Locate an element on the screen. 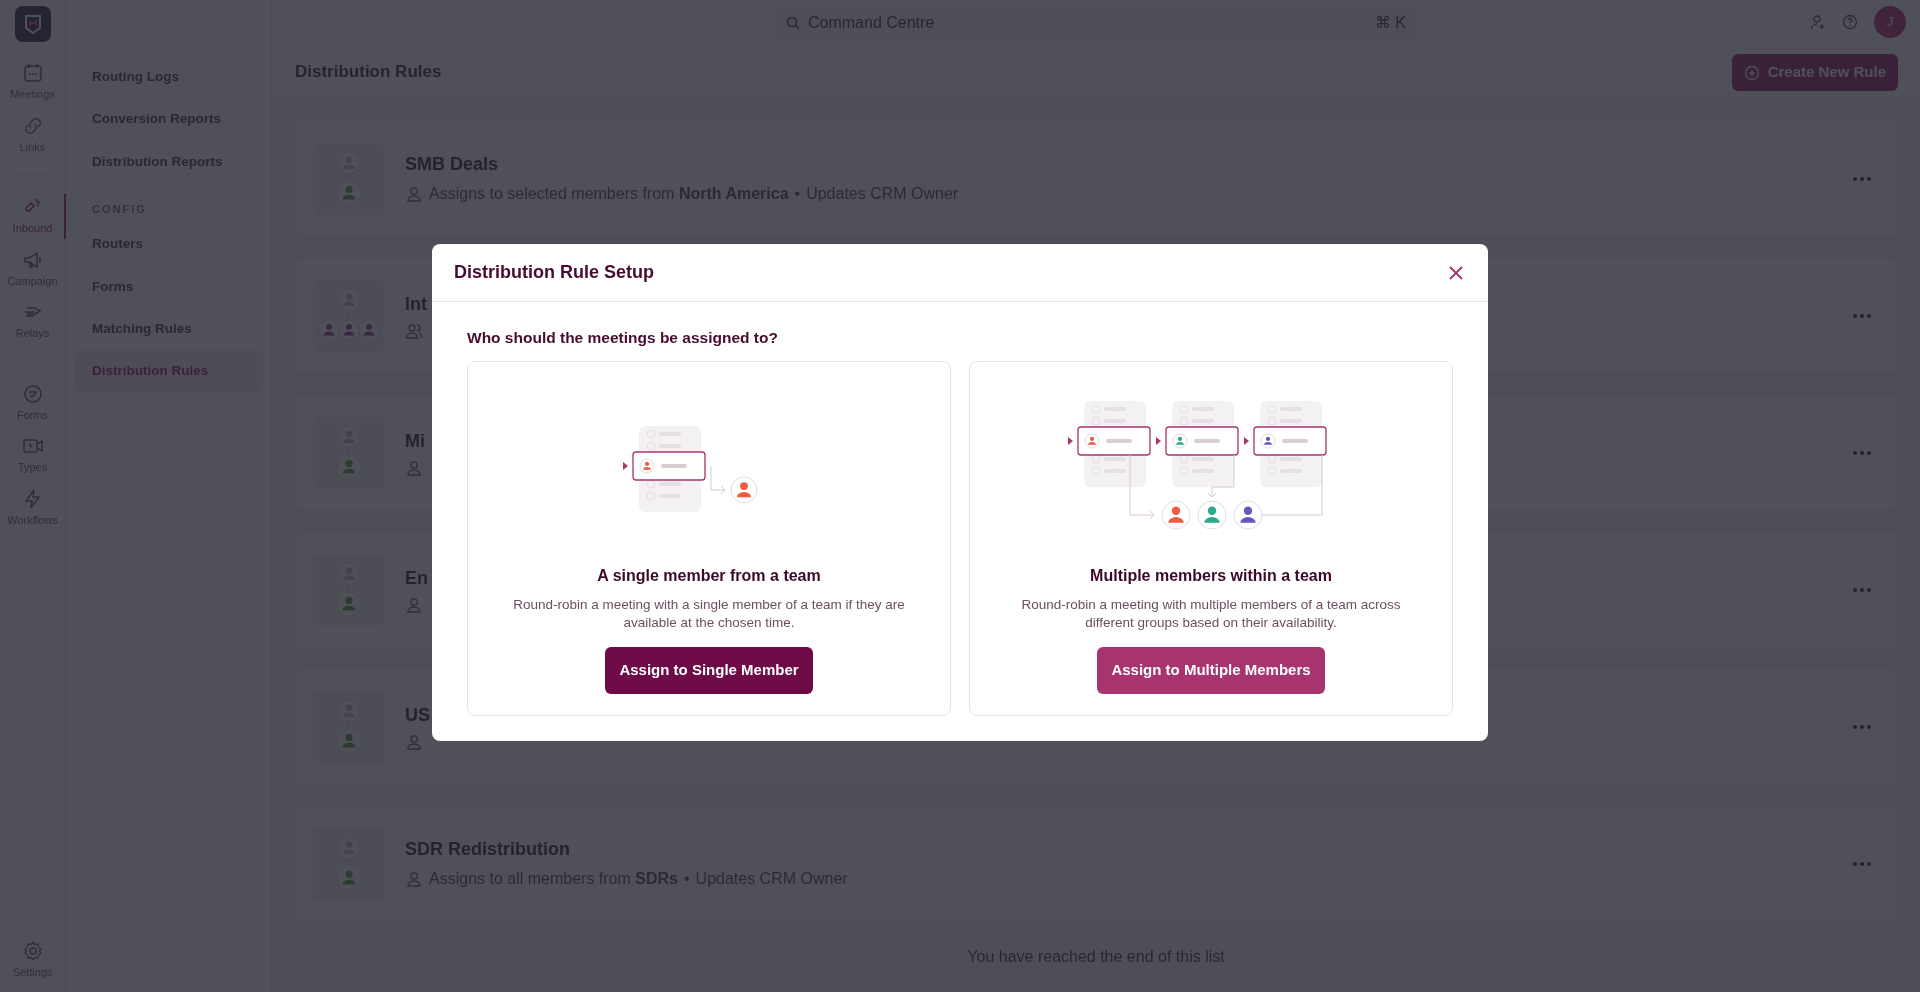 Image resolution: width=1920 pixels, height=992 pixels. dialog-question: Who should the meetings be assigned to? is located at coordinates (623, 337).